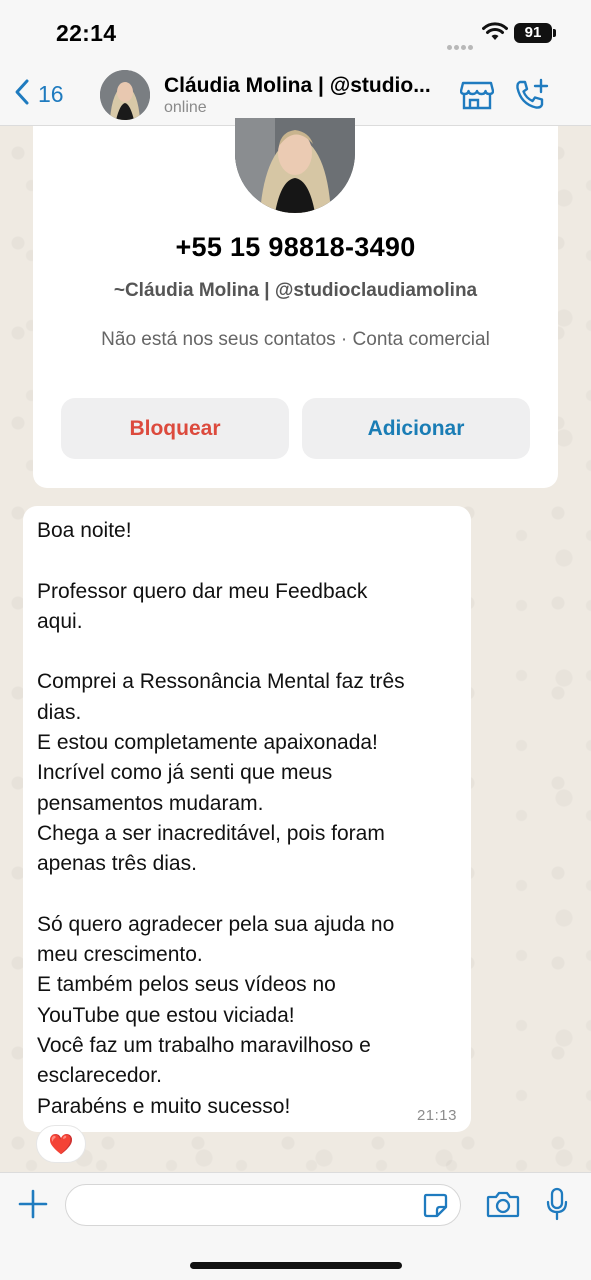 The image size is (591, 1280). What do you see at coordinates (33, 1206) in the screenshot?
I see `plus-icon` at bounding box center [33, 1206].